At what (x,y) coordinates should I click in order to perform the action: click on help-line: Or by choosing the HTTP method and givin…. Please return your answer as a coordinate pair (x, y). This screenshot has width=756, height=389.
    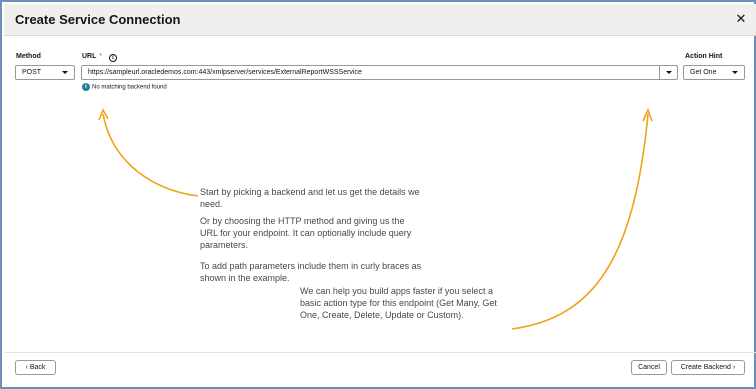
    Looking at the image, I should click on (302, 221).